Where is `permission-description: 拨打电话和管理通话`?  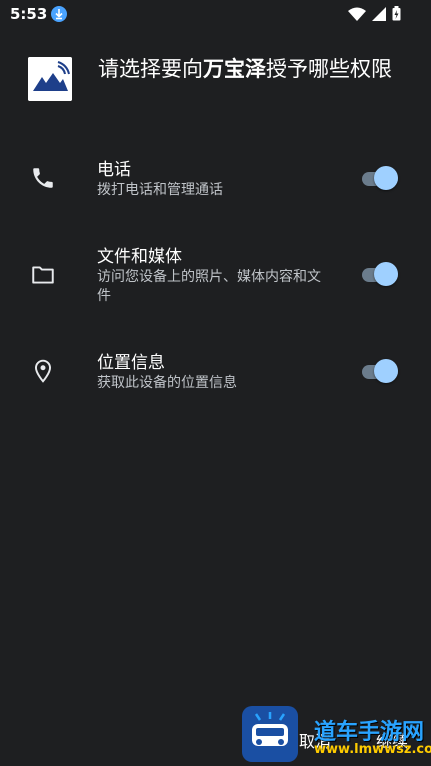 permission-description: 拨打电话和管理通话 is located at coordinates (160, 190).